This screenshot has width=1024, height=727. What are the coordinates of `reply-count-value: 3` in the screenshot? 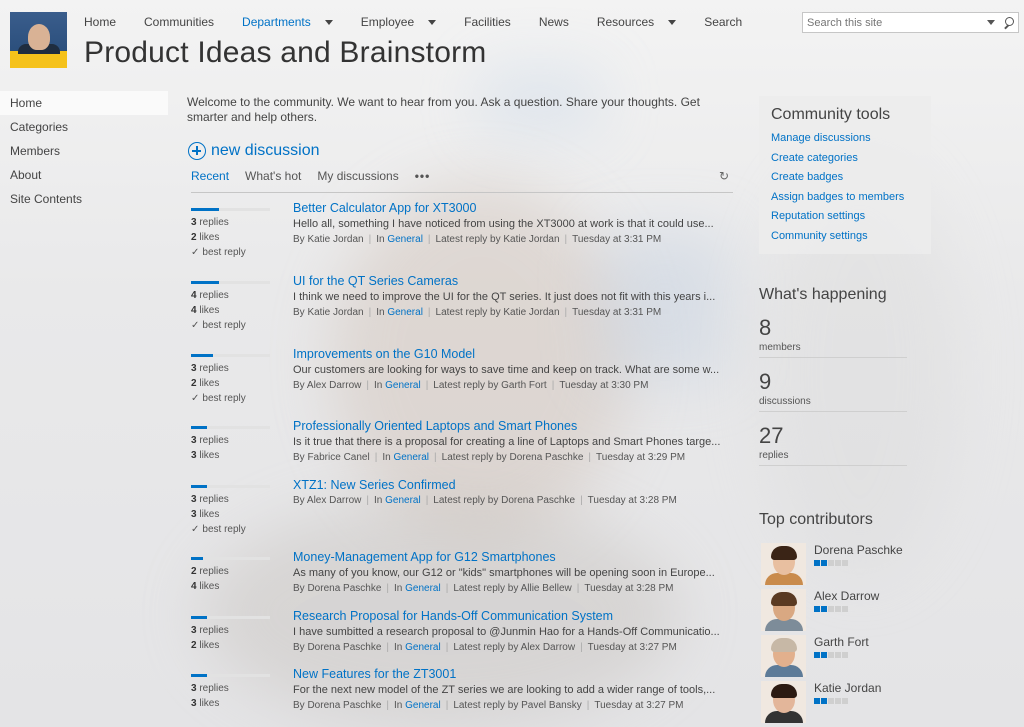 It's located at (194, 499).